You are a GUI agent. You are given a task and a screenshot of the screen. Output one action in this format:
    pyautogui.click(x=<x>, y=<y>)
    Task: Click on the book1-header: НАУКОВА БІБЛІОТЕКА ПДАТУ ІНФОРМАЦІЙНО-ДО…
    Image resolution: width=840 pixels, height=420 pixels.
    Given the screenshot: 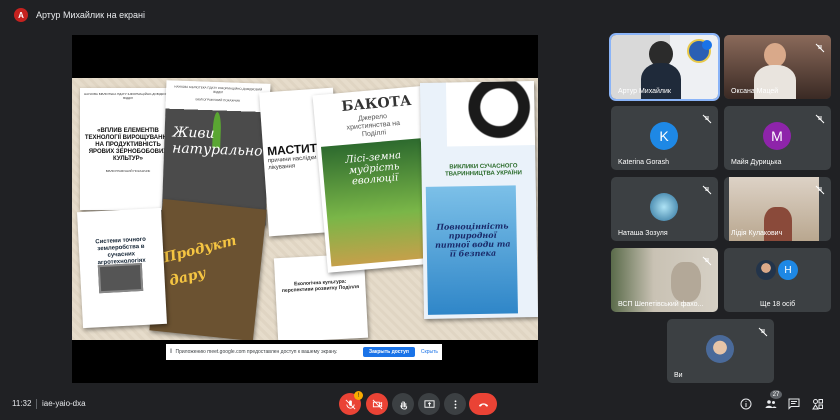 What is the action you would take?
    pyautogui.click(x=128, y=96)
    